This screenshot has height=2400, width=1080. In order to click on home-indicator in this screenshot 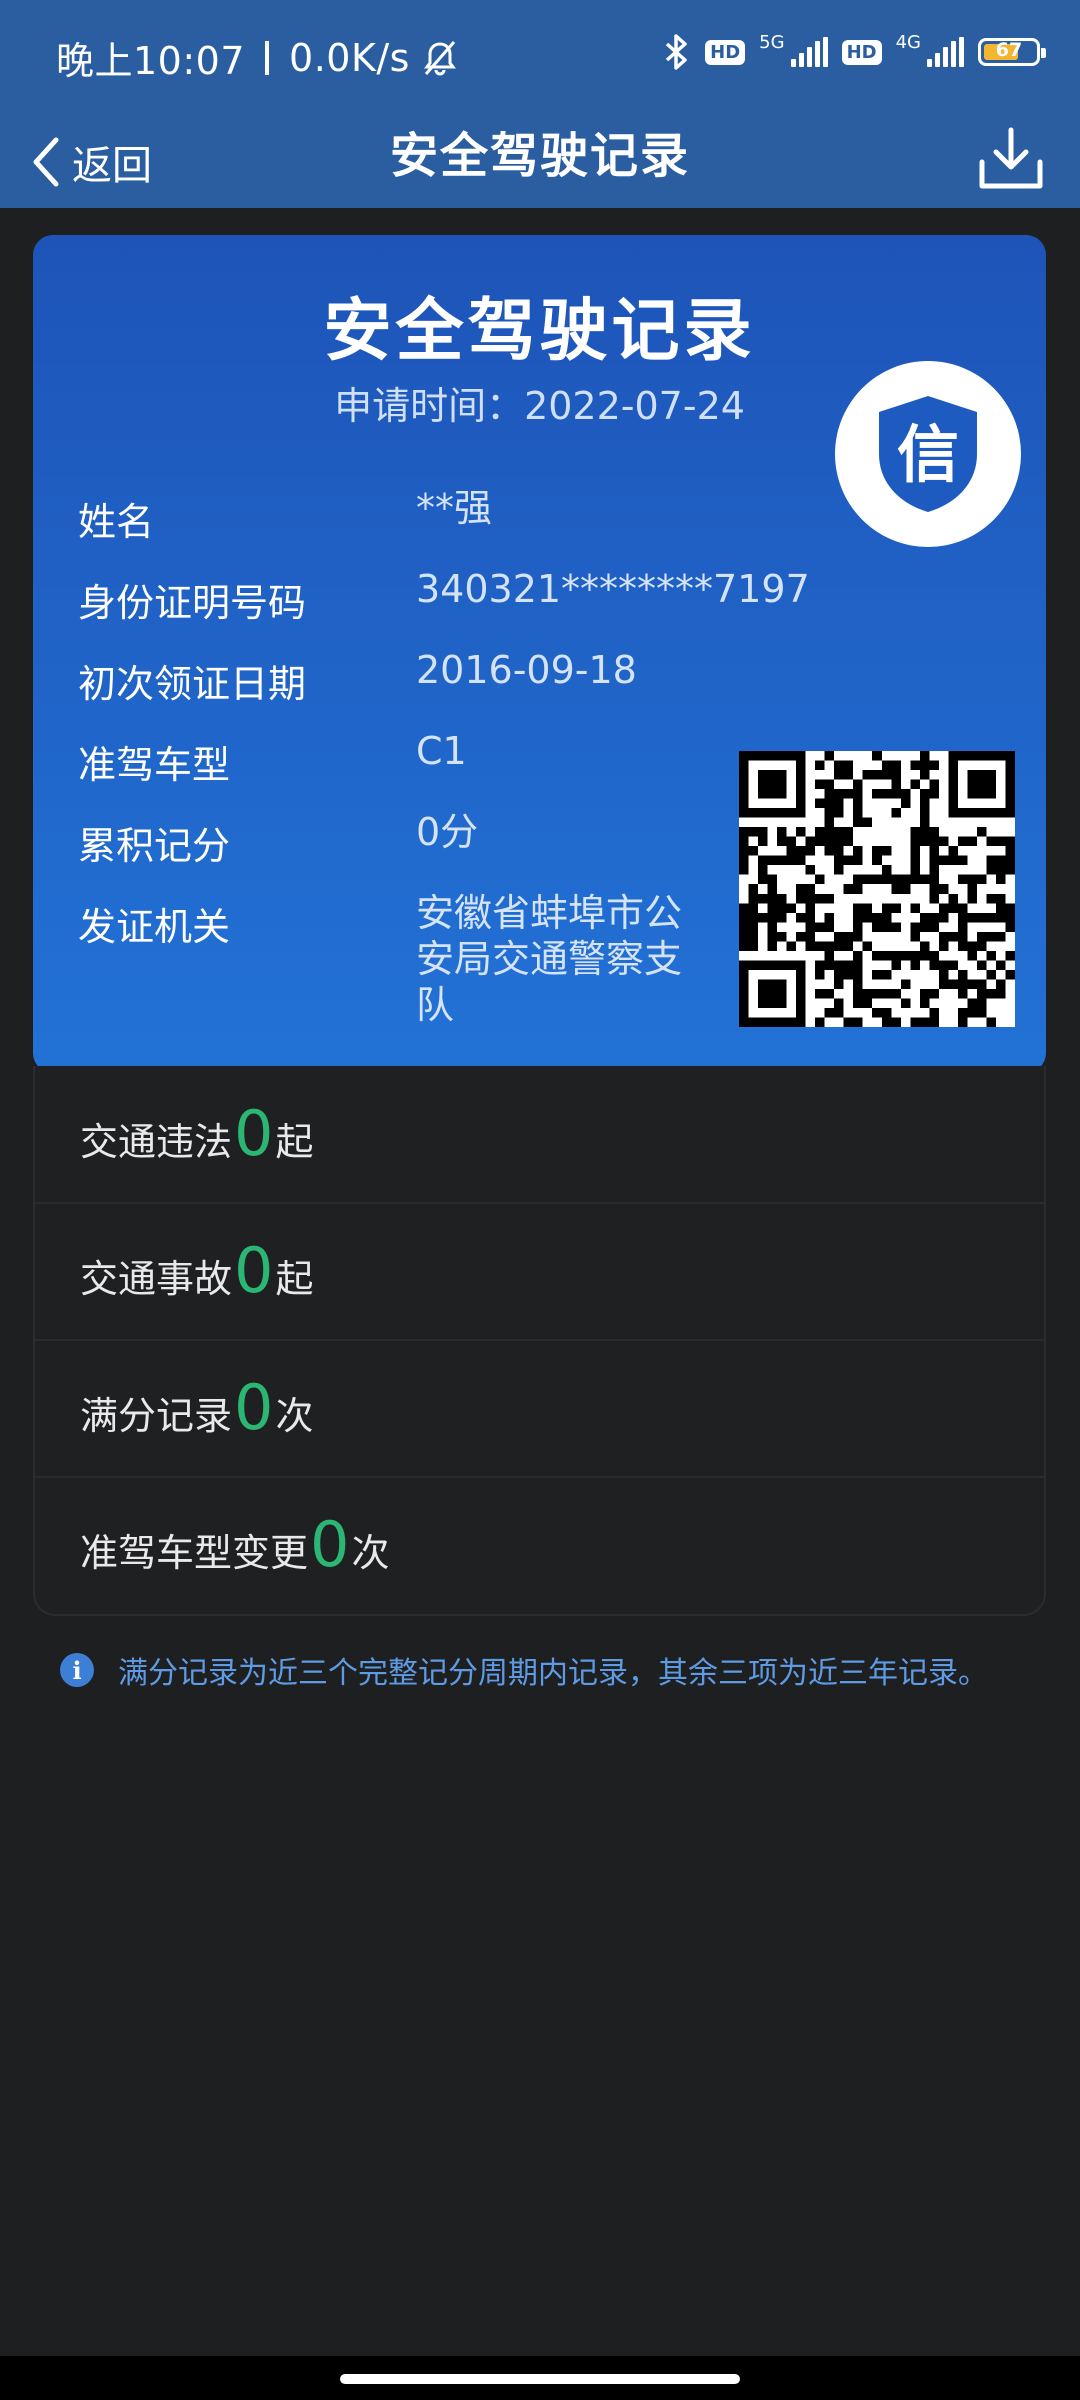, I will do `click(540, 2379)`.